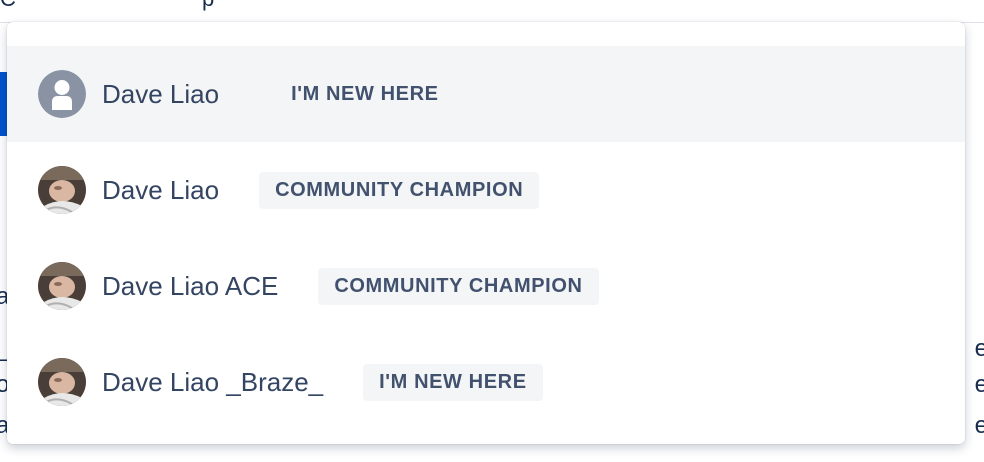  Describe the element at coordinates (213, 381) in the screenshot. I see `user-name: Dave Liao _Braze_` at that location.